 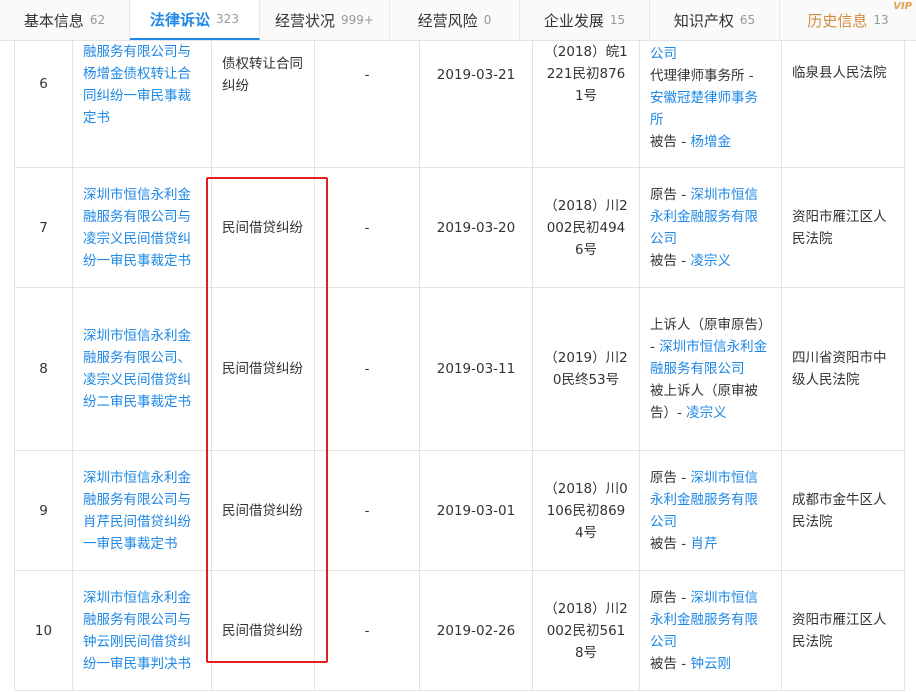 What do you see at coordinates (137, 369) in the screenshot?
I see `case-title: 深圳市恒信永利金融服务有限公司、凌宗义民间借贷纠纷二审民事裁定书` at bounding box center [137, 369].